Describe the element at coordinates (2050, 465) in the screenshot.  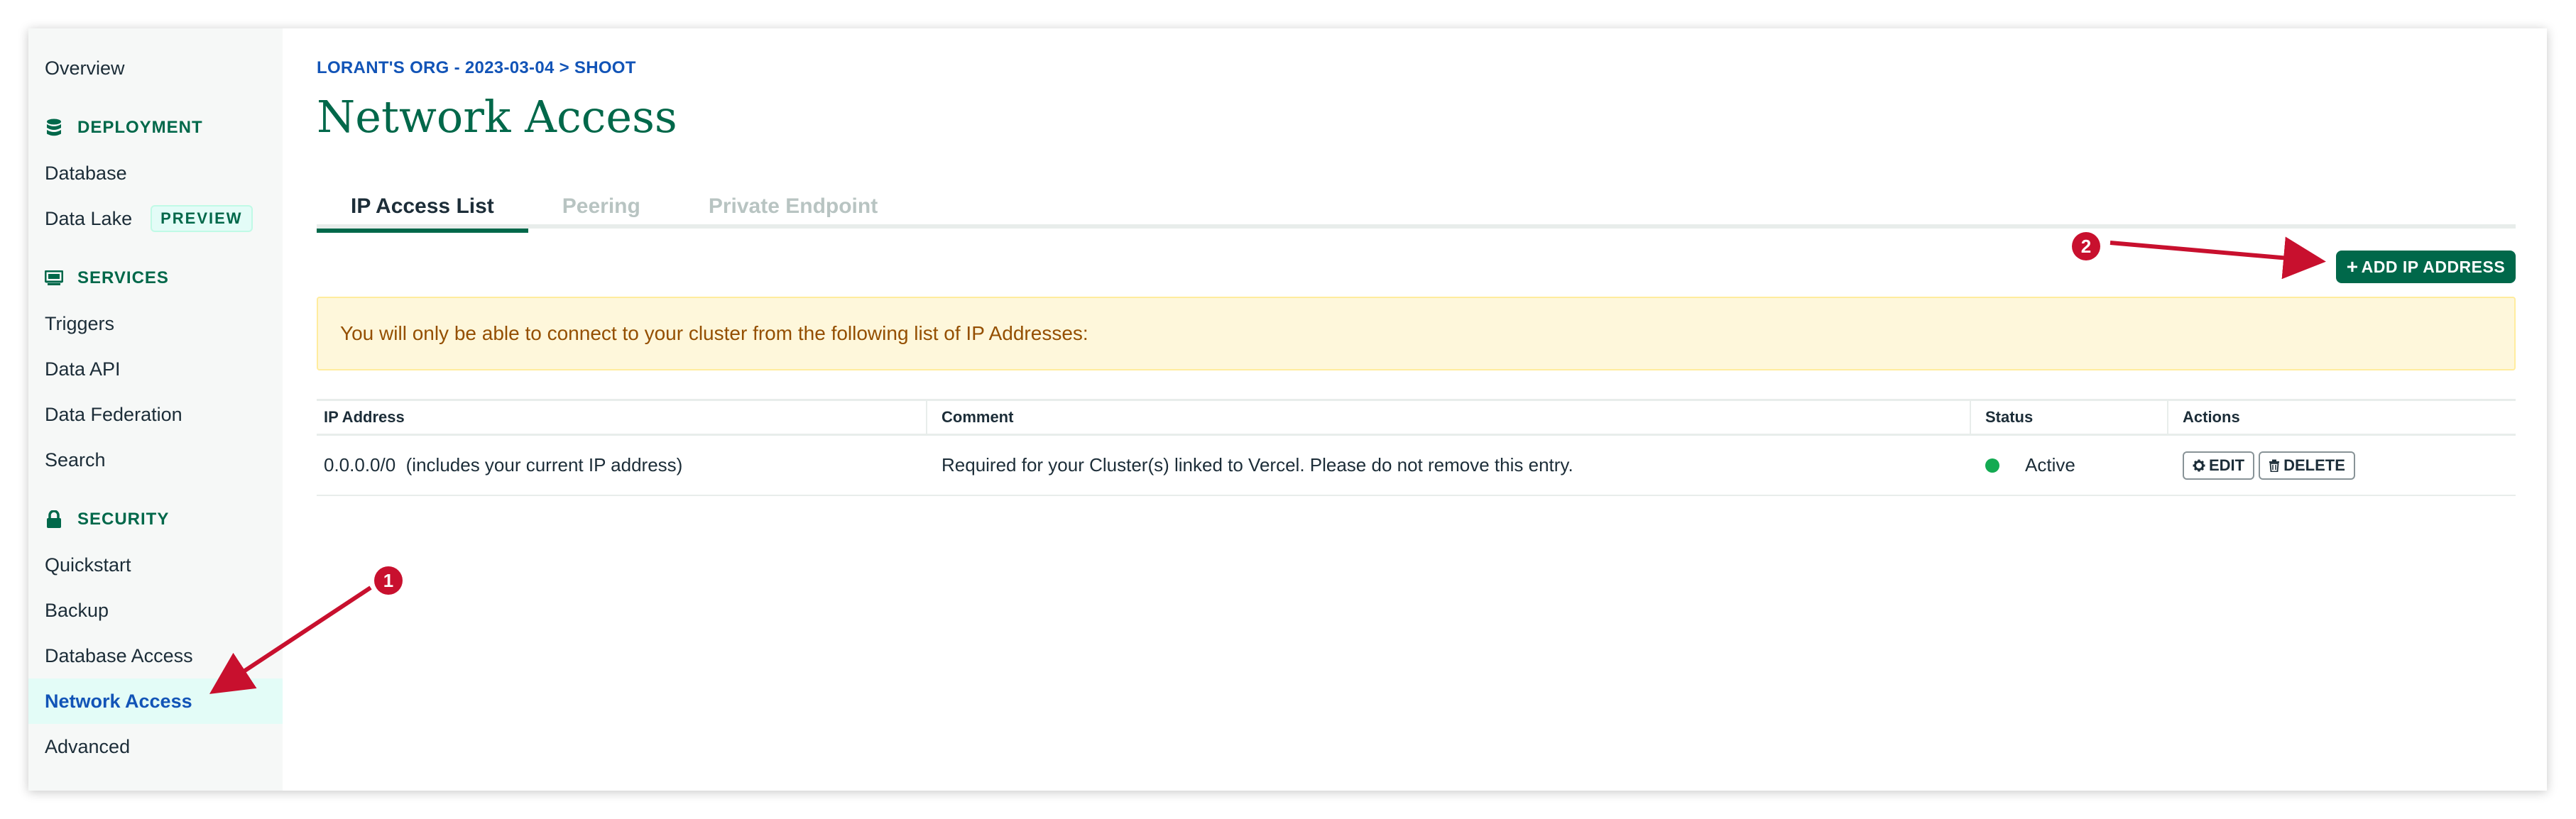
I see `status-label: Active` at that location.